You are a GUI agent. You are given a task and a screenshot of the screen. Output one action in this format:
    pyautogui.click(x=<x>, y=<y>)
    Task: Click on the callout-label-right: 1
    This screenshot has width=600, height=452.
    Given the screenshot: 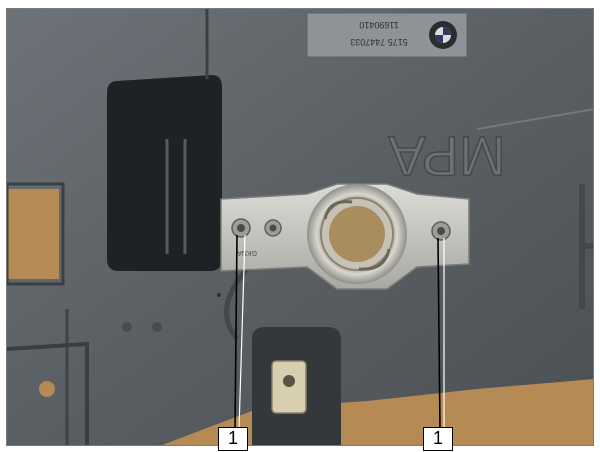 What is the action you would take?
    pyautogui.click(x=438, y=439)
    